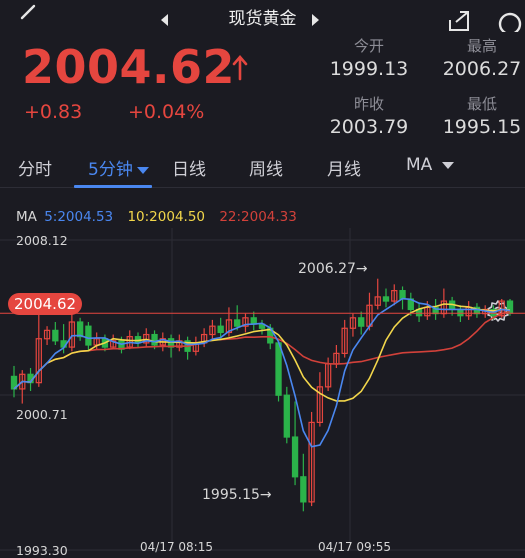 This screenshot has height=558, width=525. What do you see at coordinates (369, 127) in the screenshot?
I see `prev-close-value: 2003.79` at bounding box center [369, 127].